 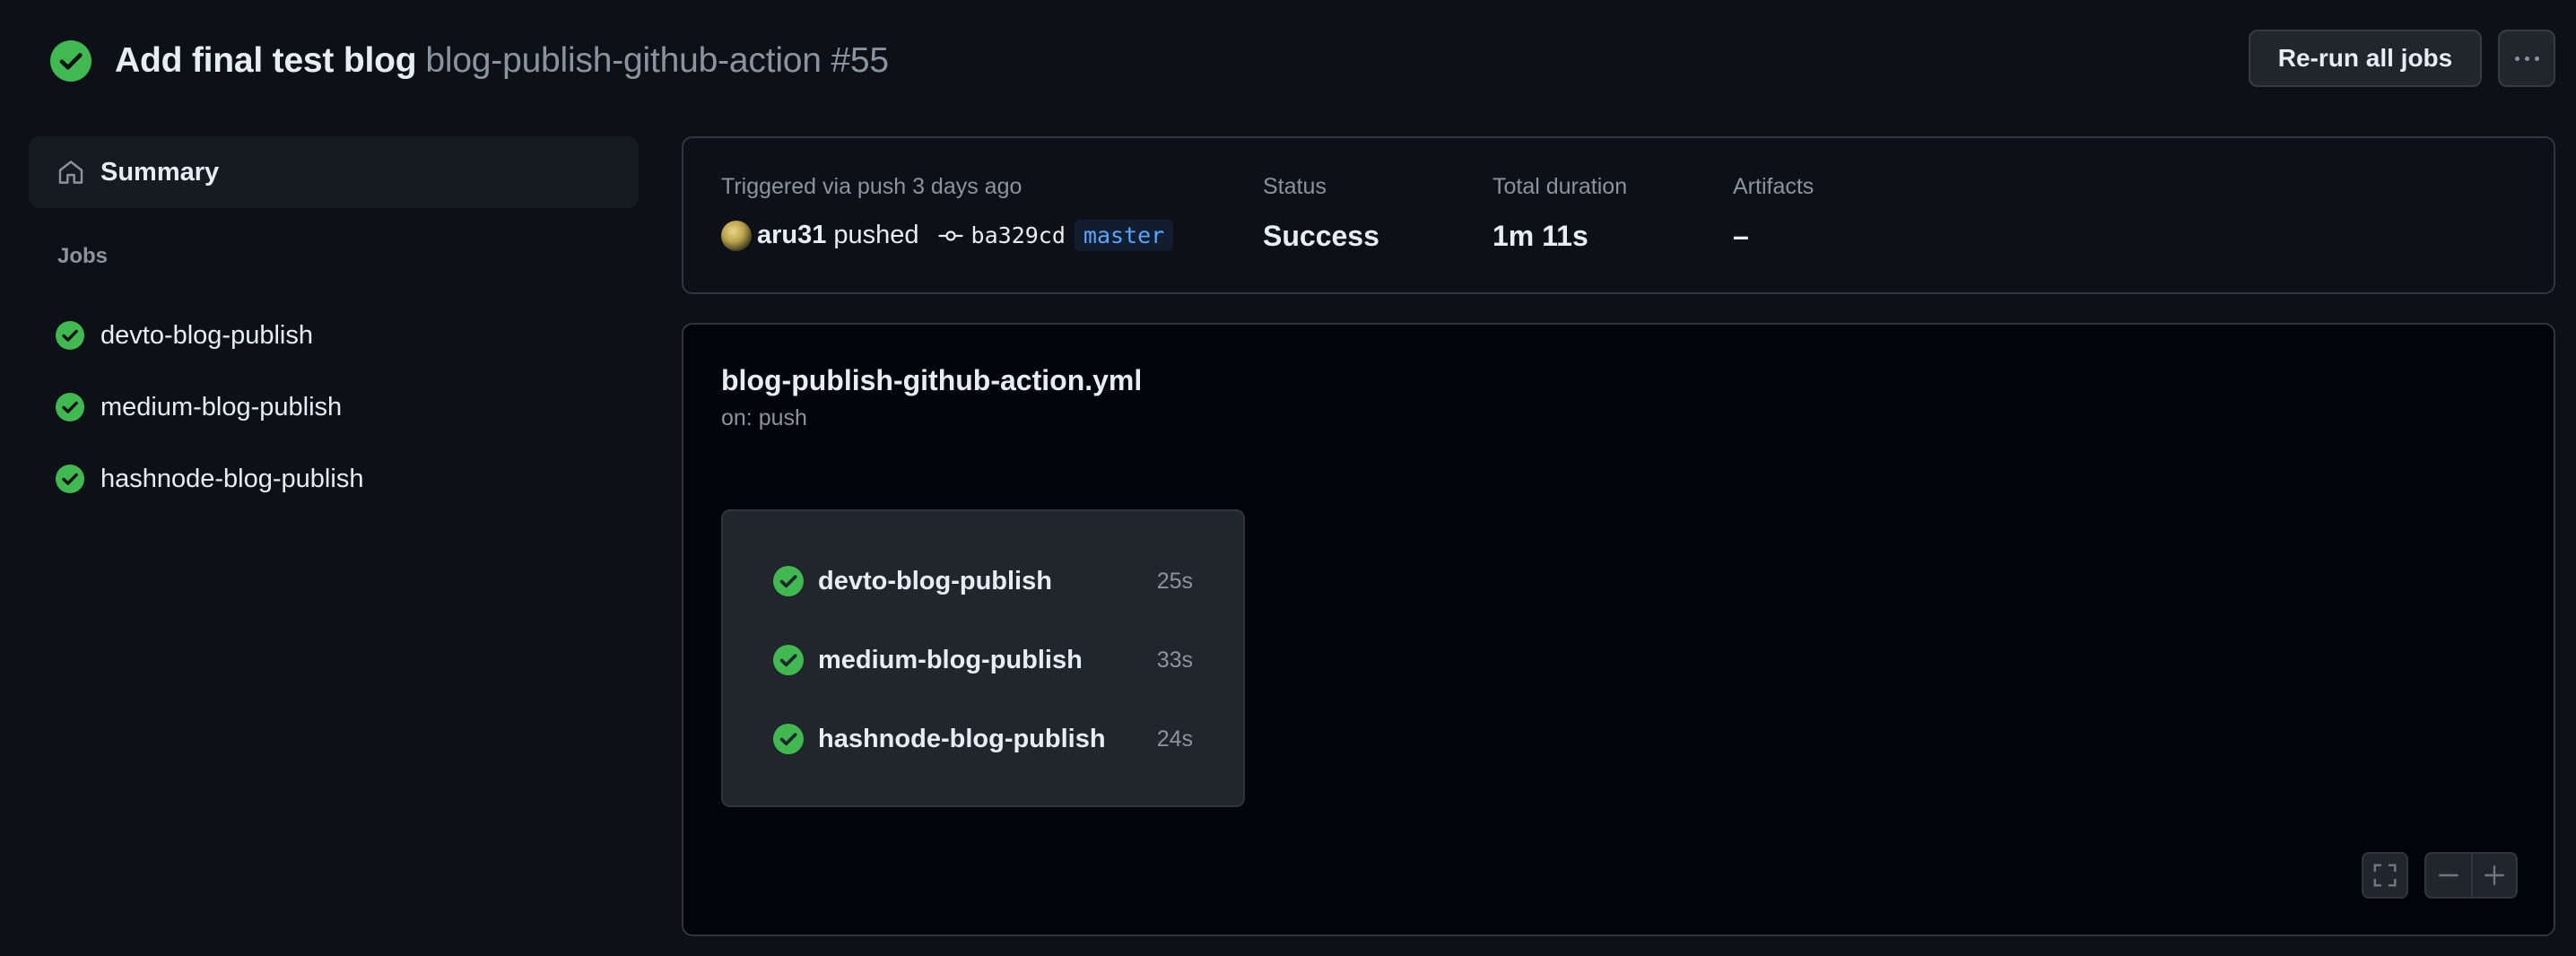 I want to click on branch-badge: master, so click(x=1124, y=235).